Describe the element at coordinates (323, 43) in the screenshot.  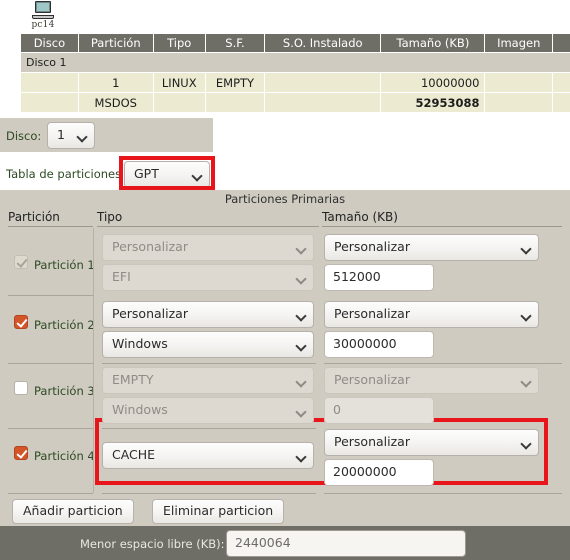
I see `col-so: S.O. Instalado` at that location.